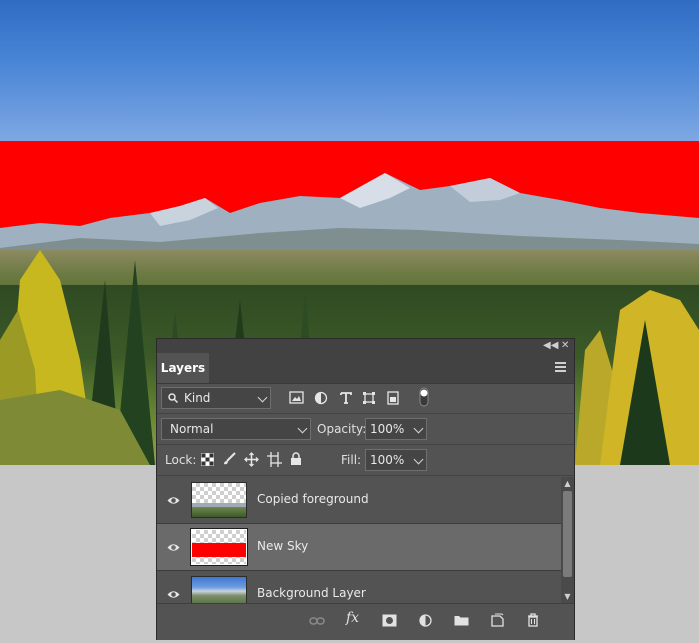  Describe the element at coordinates (181, 460) in the screenshot. I see `lock-label: Lock:` at that location.